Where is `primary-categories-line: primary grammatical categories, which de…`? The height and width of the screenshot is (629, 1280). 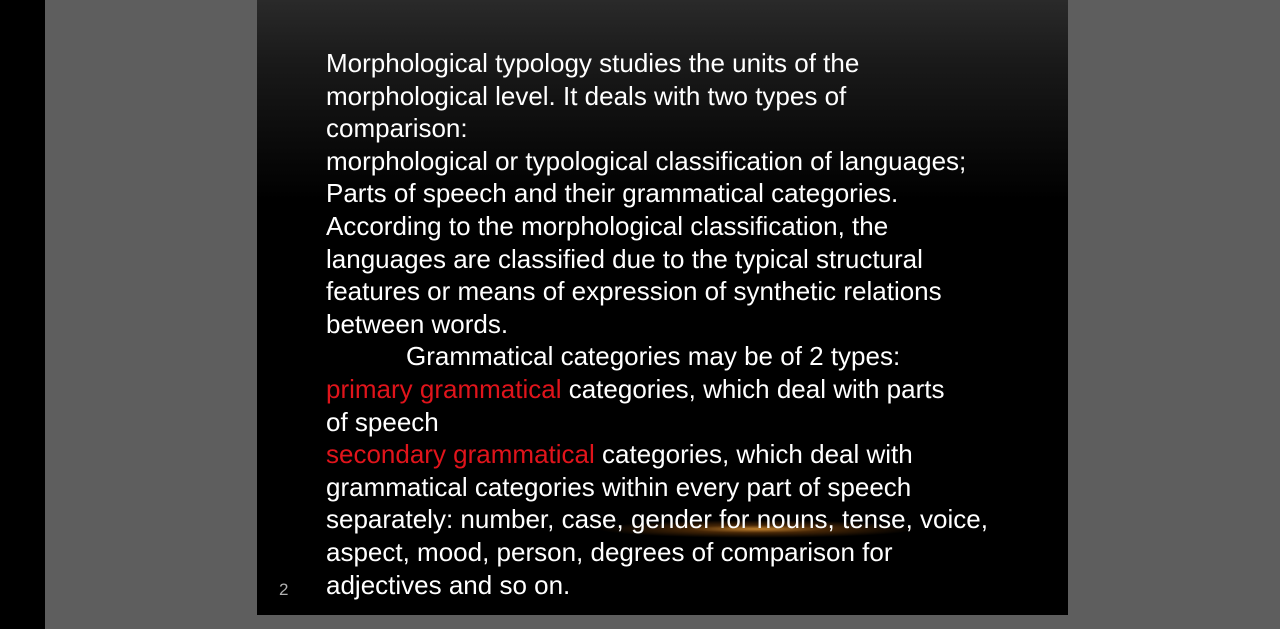
primary-categories-line: primary grammatical categories, which de… is located at coordinates (676, 389).